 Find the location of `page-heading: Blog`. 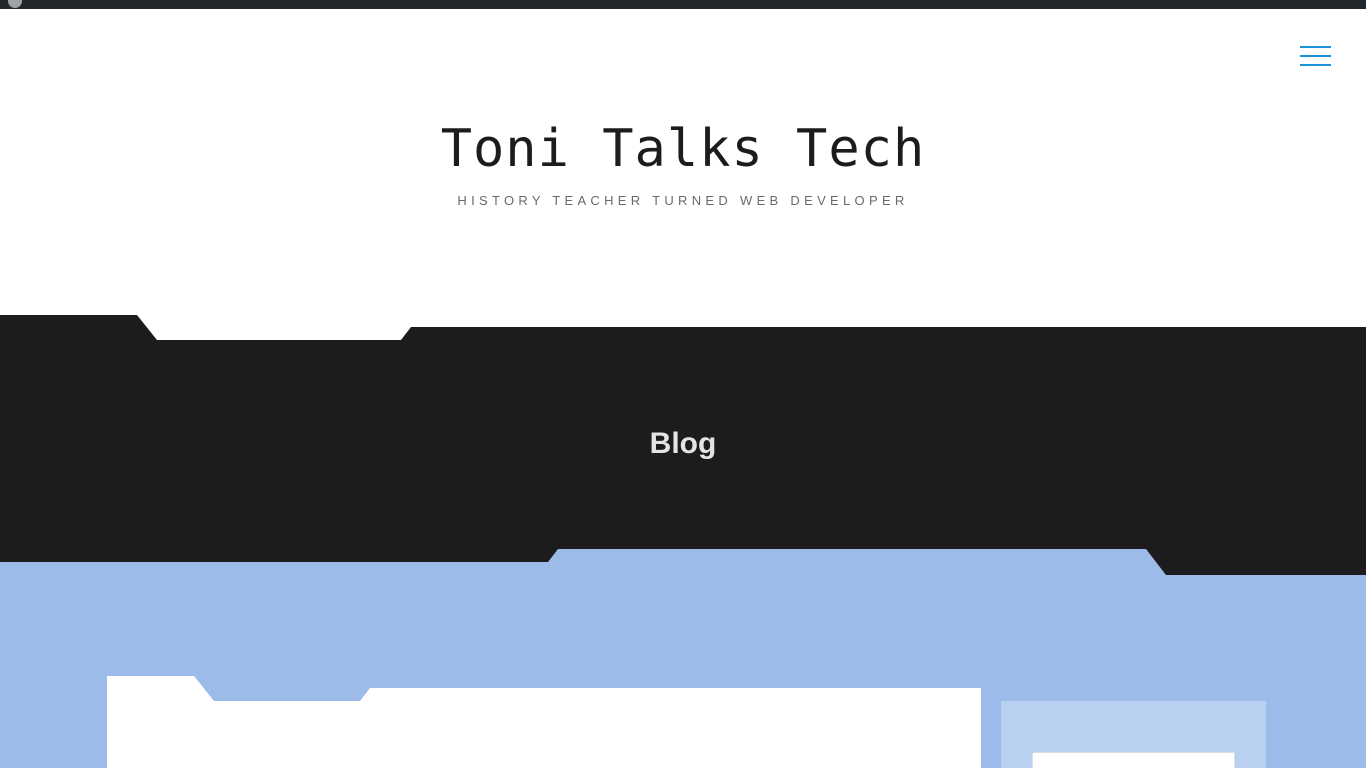

page-heading: Blog is located at coordinates (683, 443).